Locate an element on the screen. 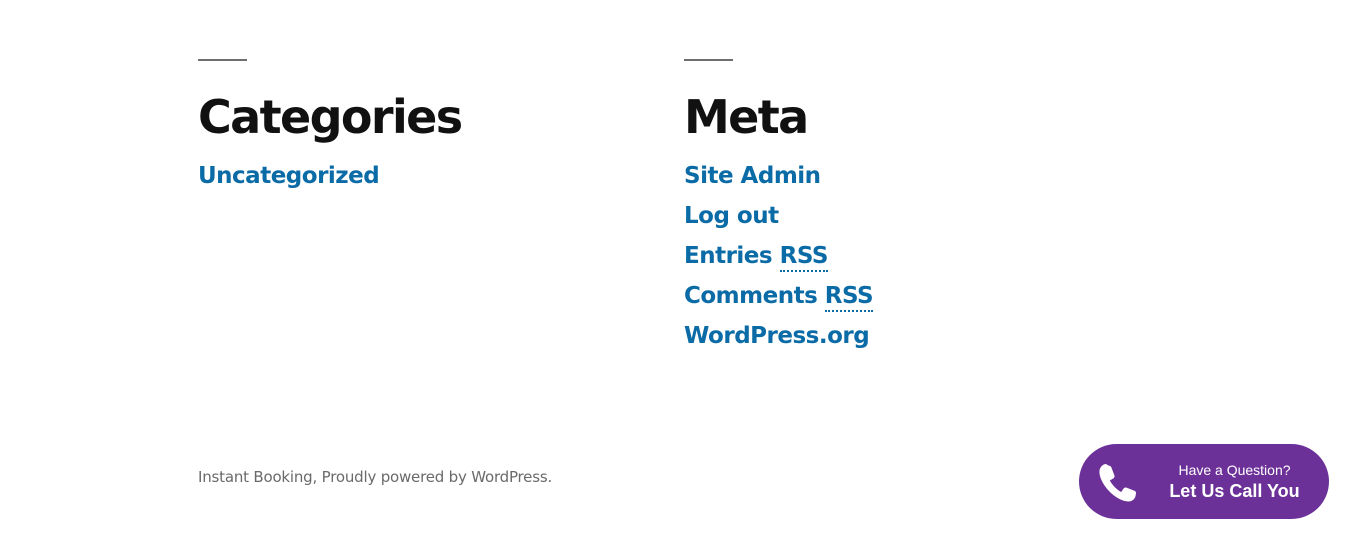 The image size is (1367, 555). list-item: Entries RSS is located at coordinates (778, 256).